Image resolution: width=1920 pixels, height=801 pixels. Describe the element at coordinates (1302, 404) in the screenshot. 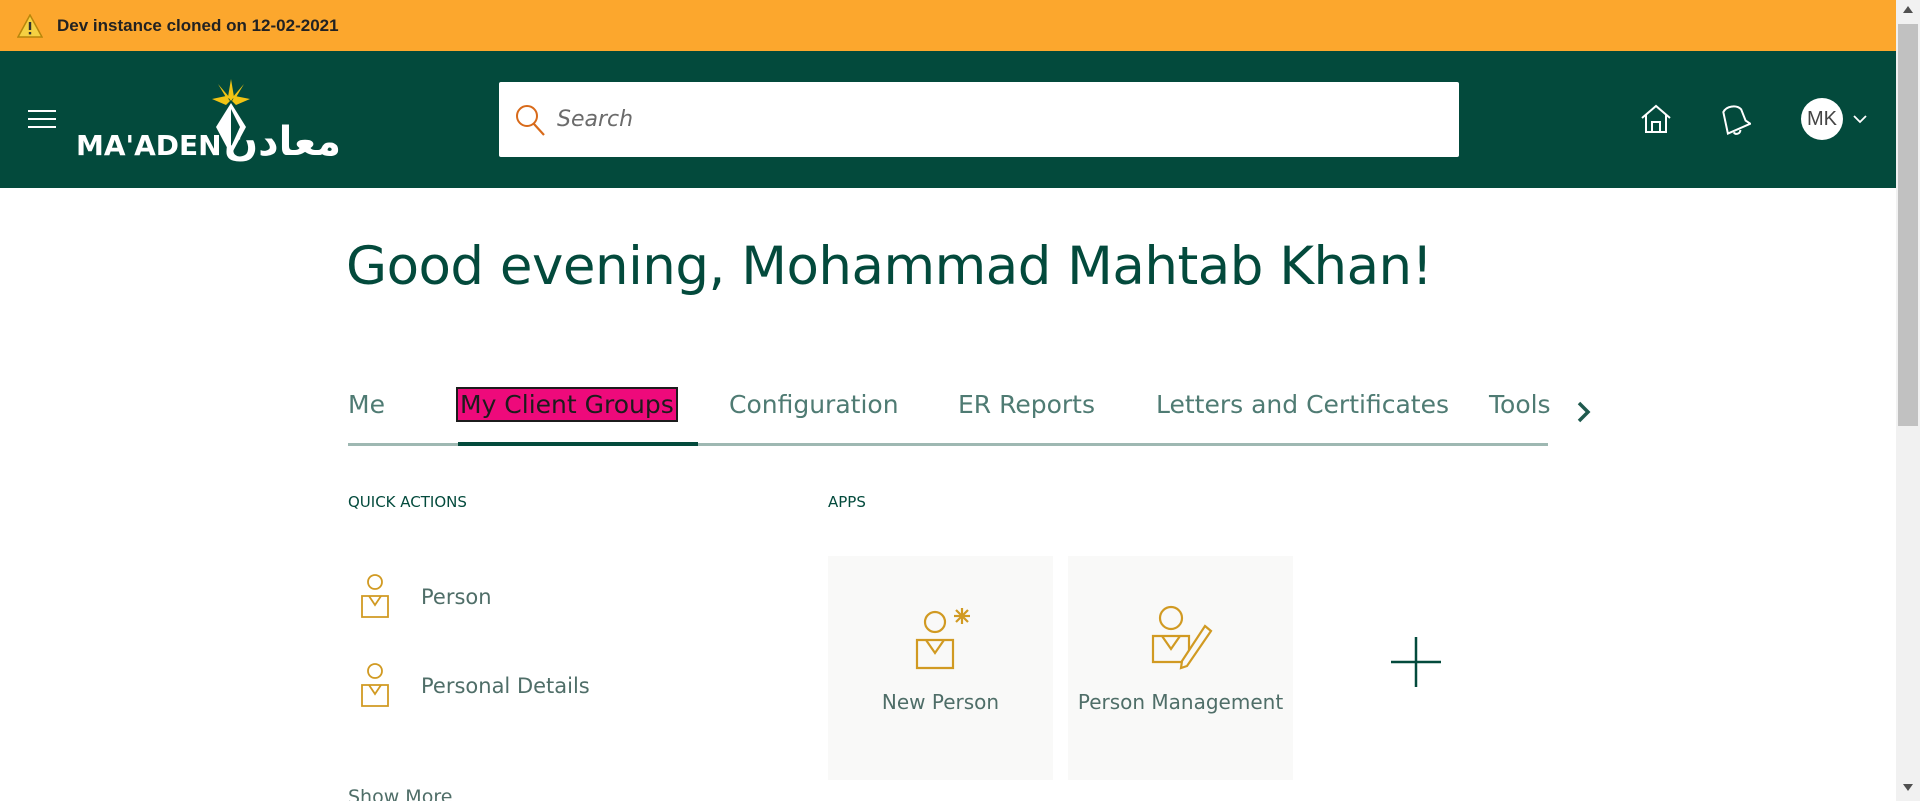

I see `tab-letters-and-certificates: Letters and Certificates` at that location.